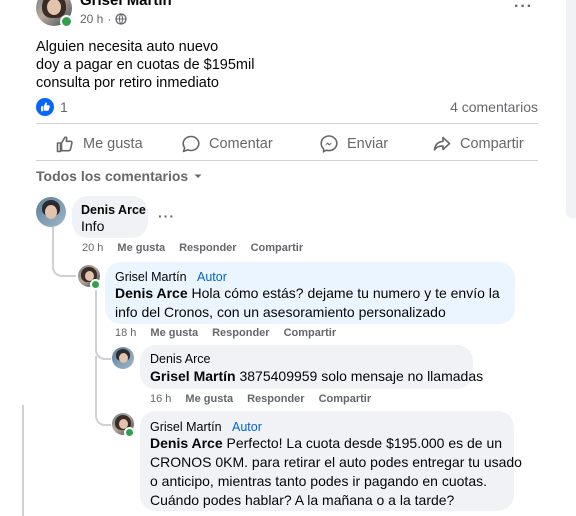  I want to click on reactions-summary: 1, so click(52, 107).